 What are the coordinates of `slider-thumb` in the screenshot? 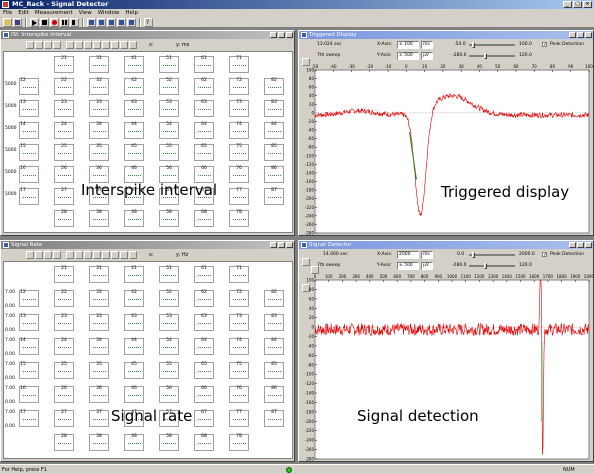 It's located at (485, 56).